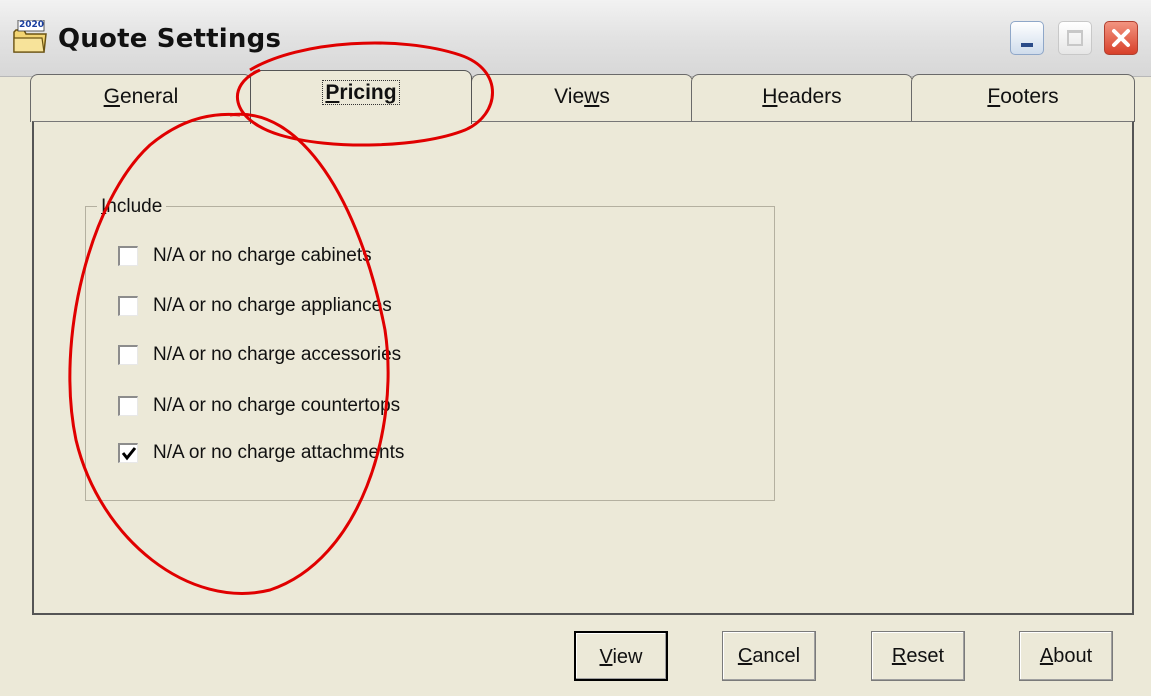 The height and width of the screenshot is (696, 1151). What do you see at coordinates (272, 305) in the screenshot?
I see `option-label: N/A or no charge appliances` at bounding box center [272, 305].